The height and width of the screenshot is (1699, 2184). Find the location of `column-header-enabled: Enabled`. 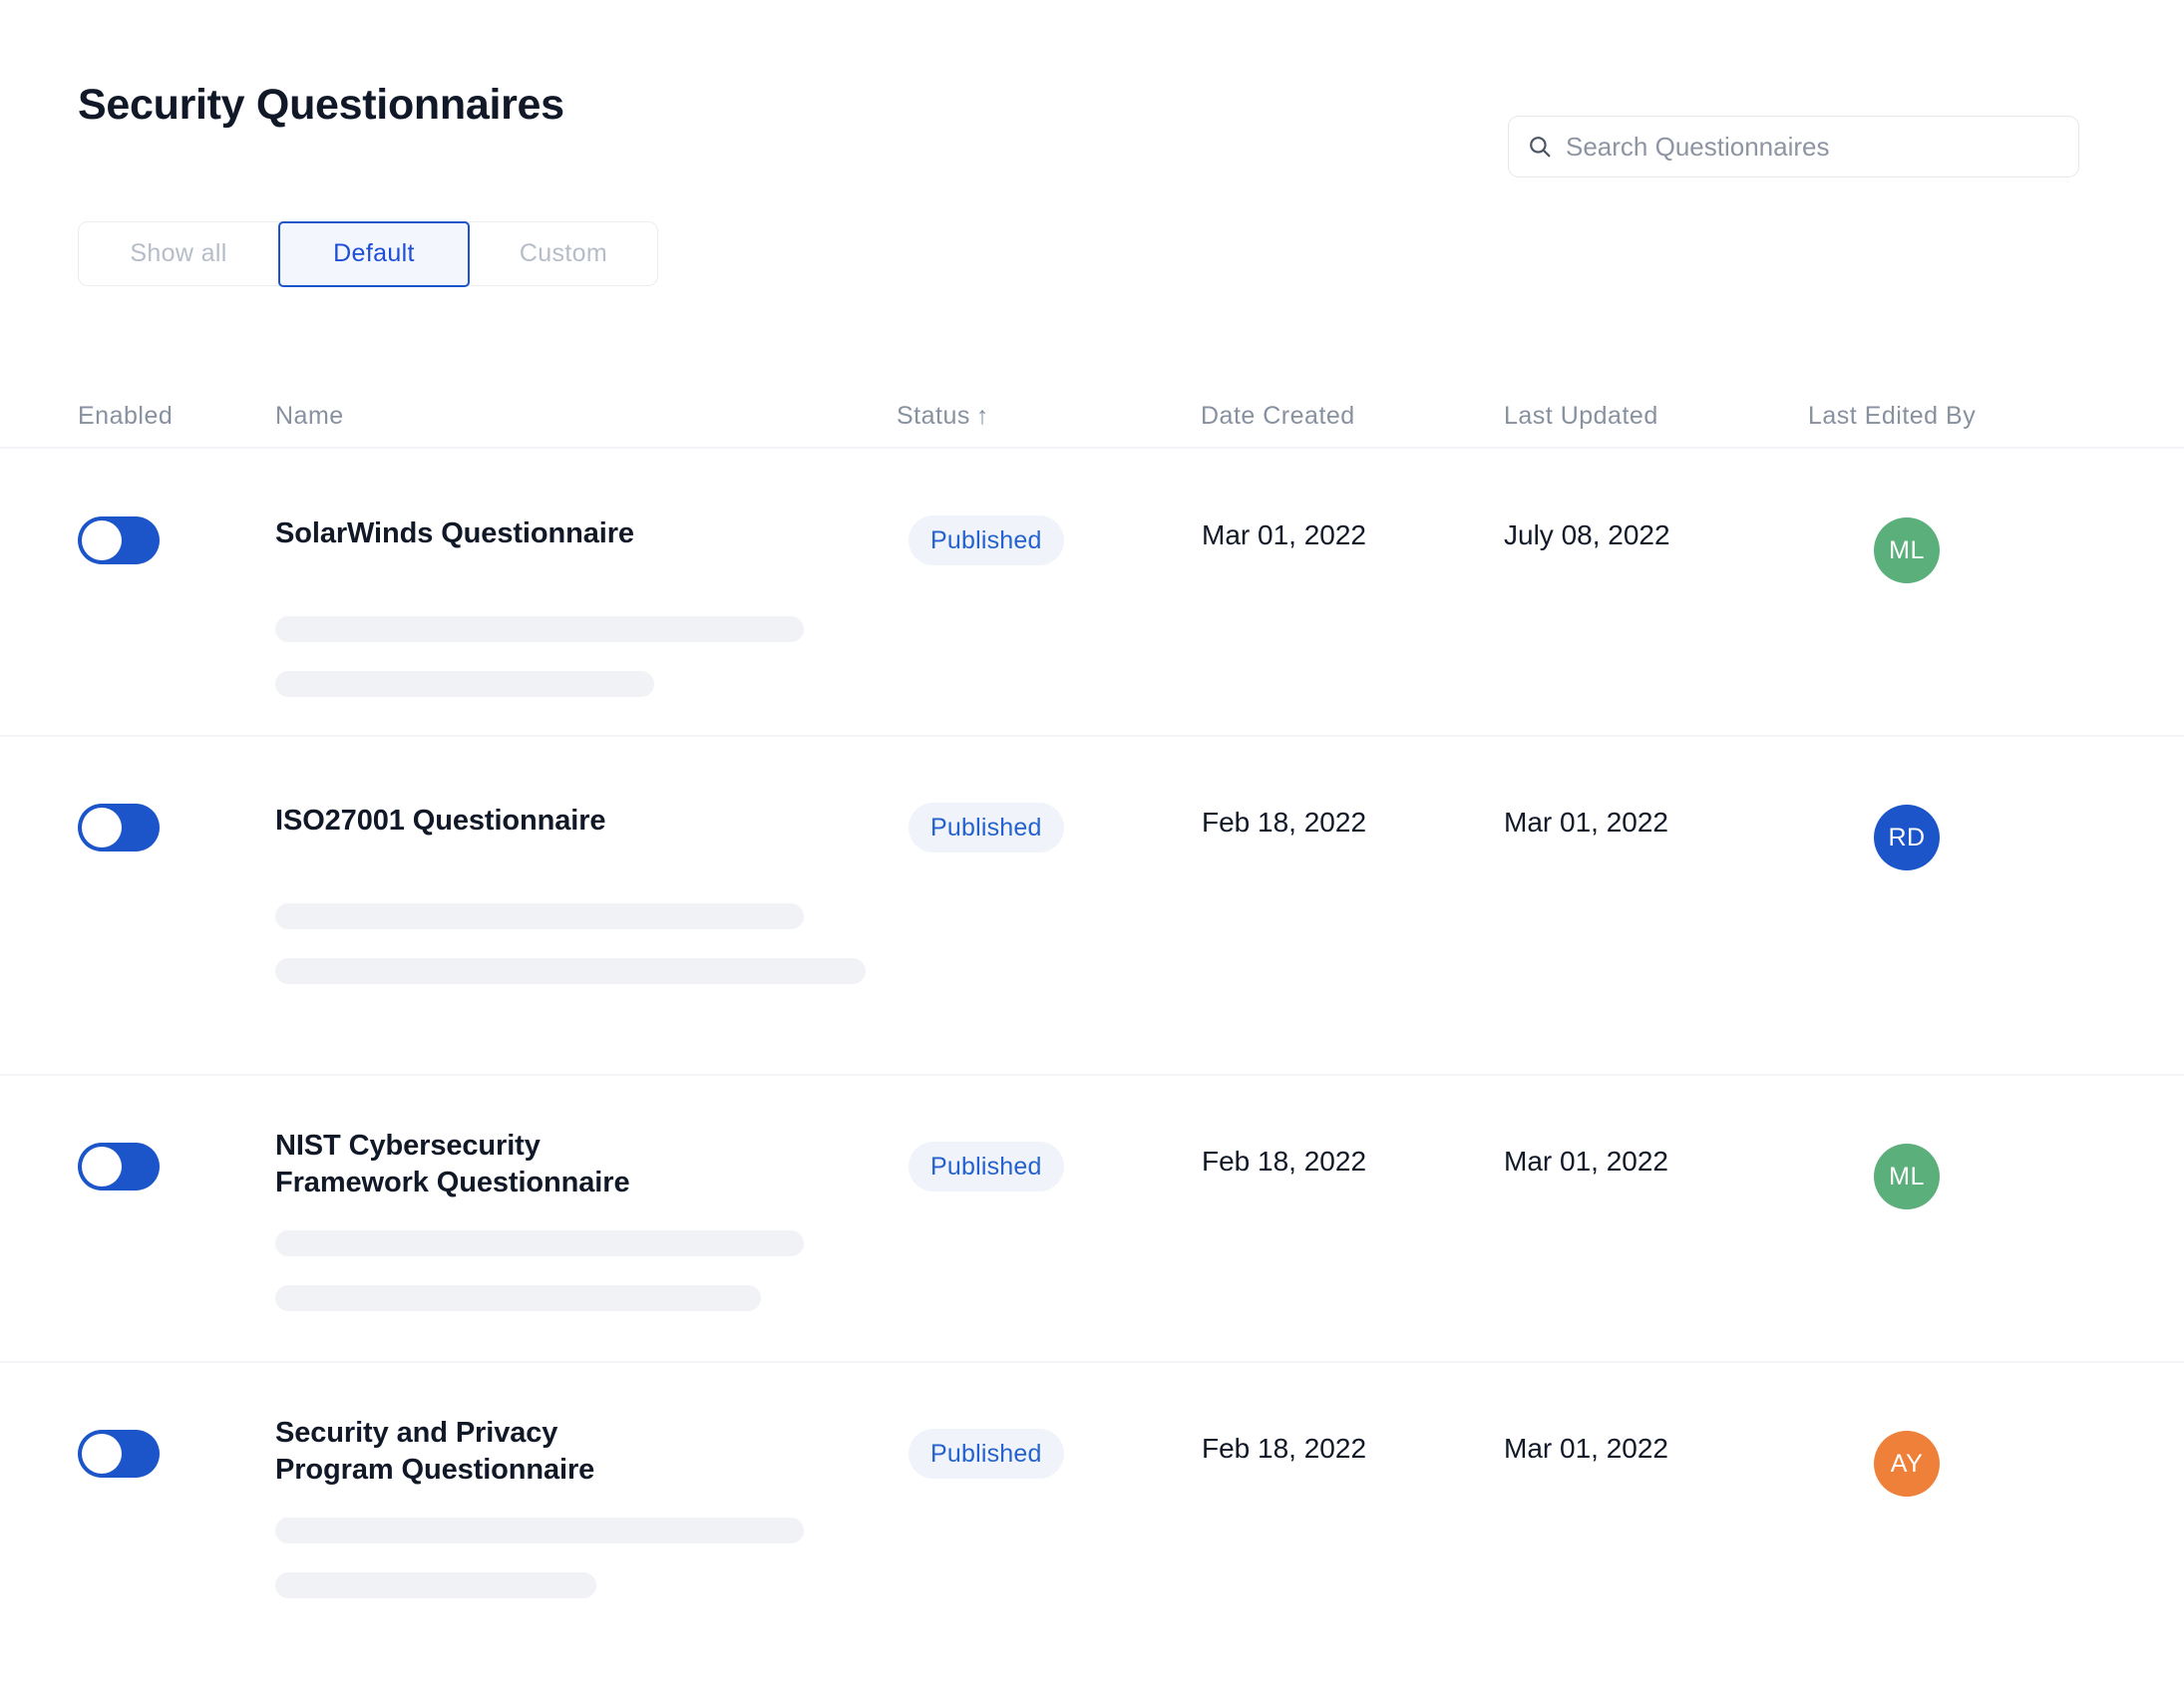

column-header-enabled: Enabled is located at coordinates (125, 416).